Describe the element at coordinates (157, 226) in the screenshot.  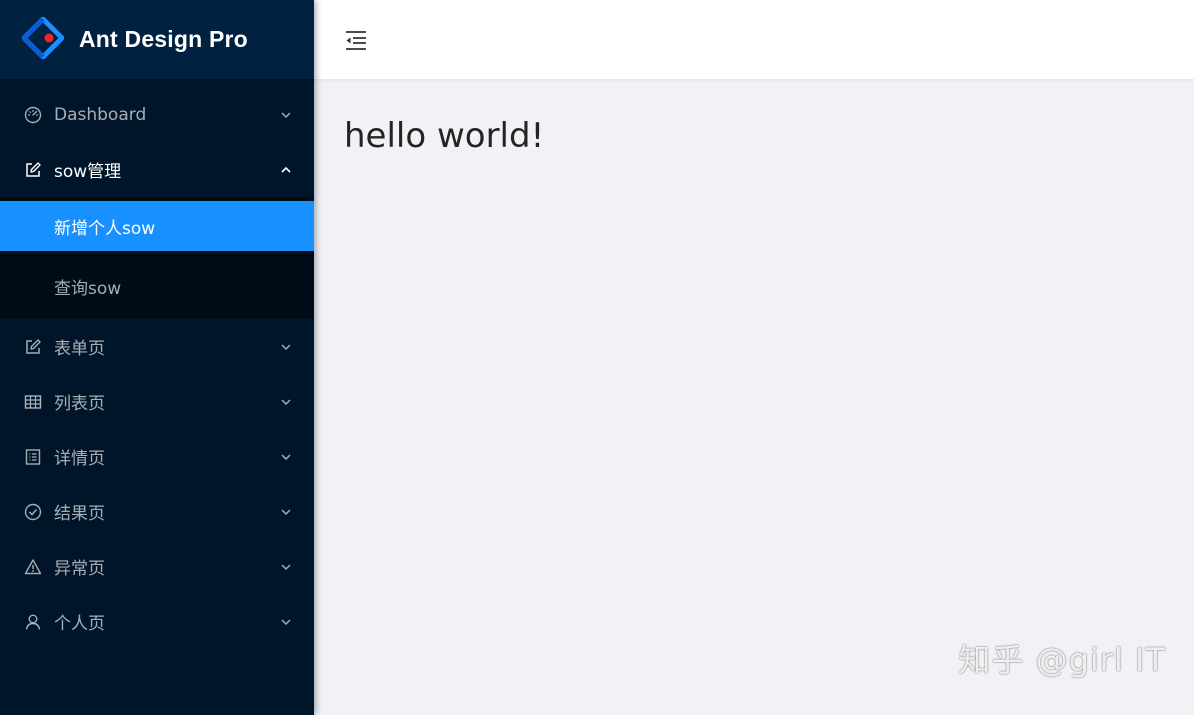
I see `sidebar-subitem-new-sow: 新增个人sow` at that location.